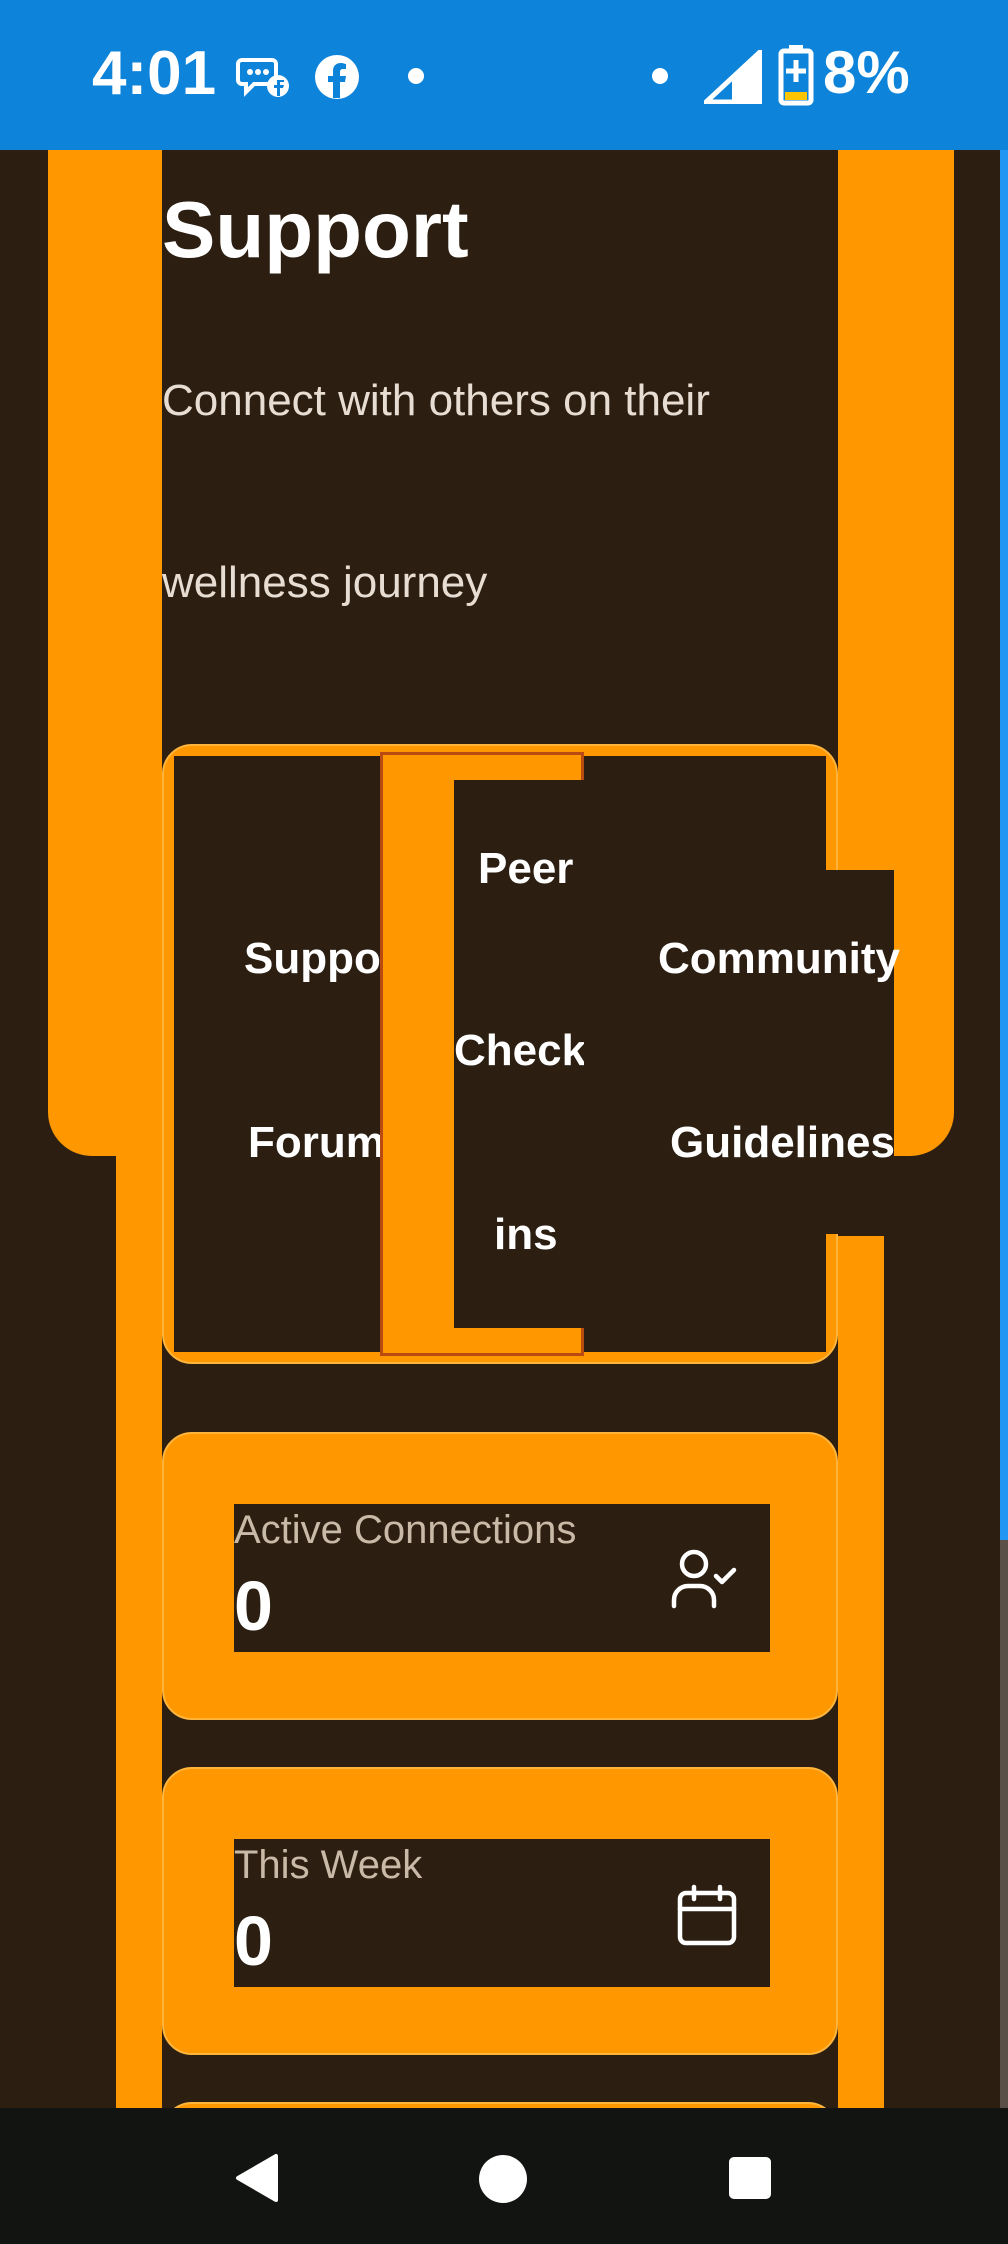  Describe the element at coordinates (321, 958) in the screenshot. I see `tab-support-forums-label-line-1: Suppor` at that location.